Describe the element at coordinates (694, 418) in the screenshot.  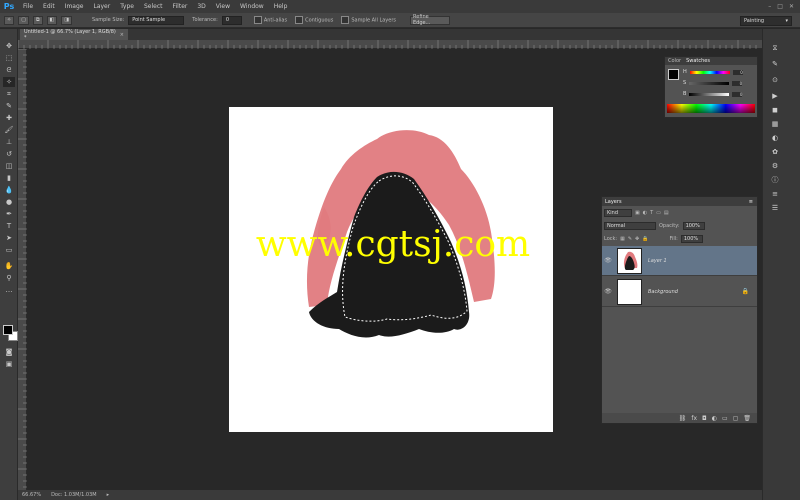
I see `layer-style-icon: fx` at that location.